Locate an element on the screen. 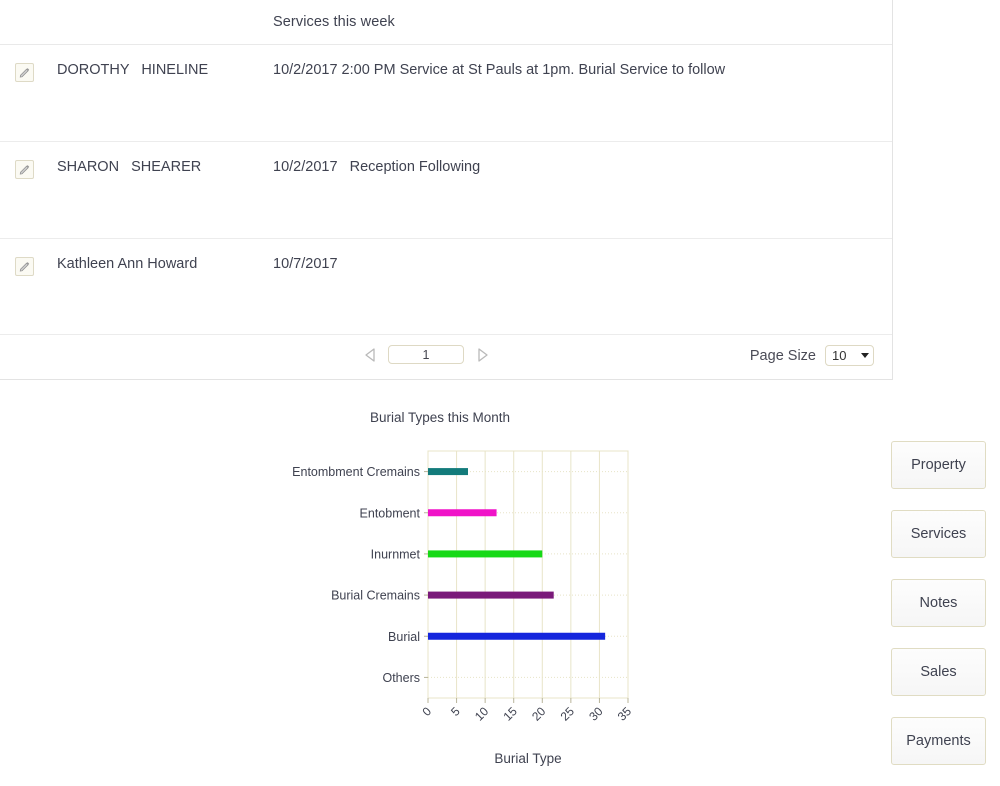 Image resolution: width=1000 pixels, height=786 pixels. page-size-label: Page Size is located at coordinates (782, 355).